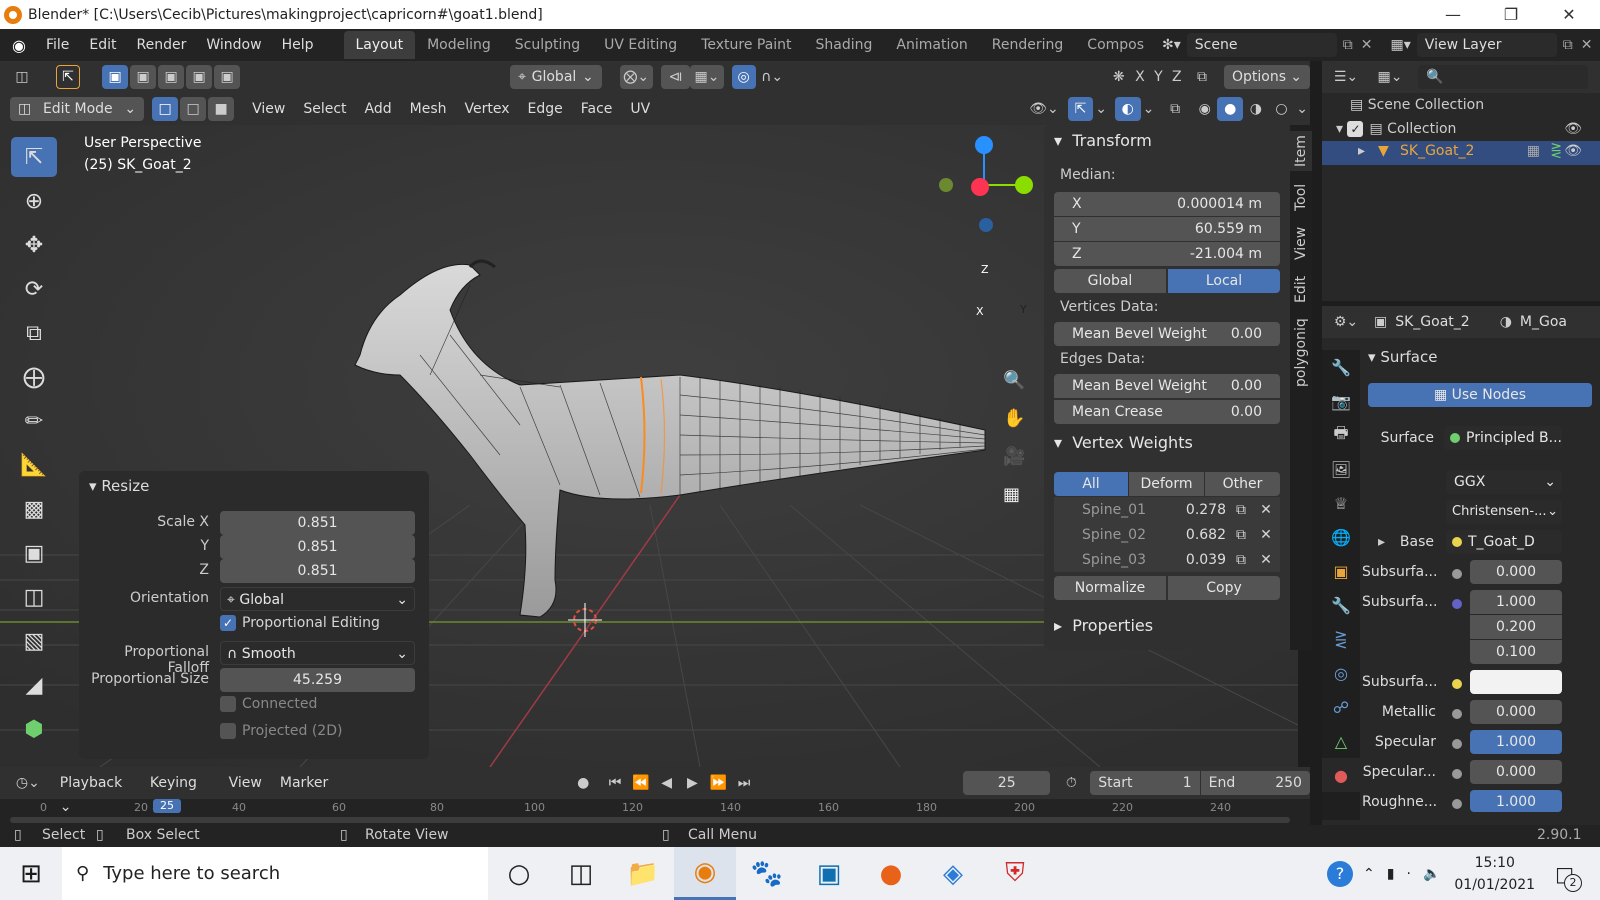 Image resolution: width=1600 pixels, height=900 pixels. Describe the element at coordinates (1167, 534) in the screenshot. I see `list-item: Spine_02 0.682 ⧉ ✕` at that location.